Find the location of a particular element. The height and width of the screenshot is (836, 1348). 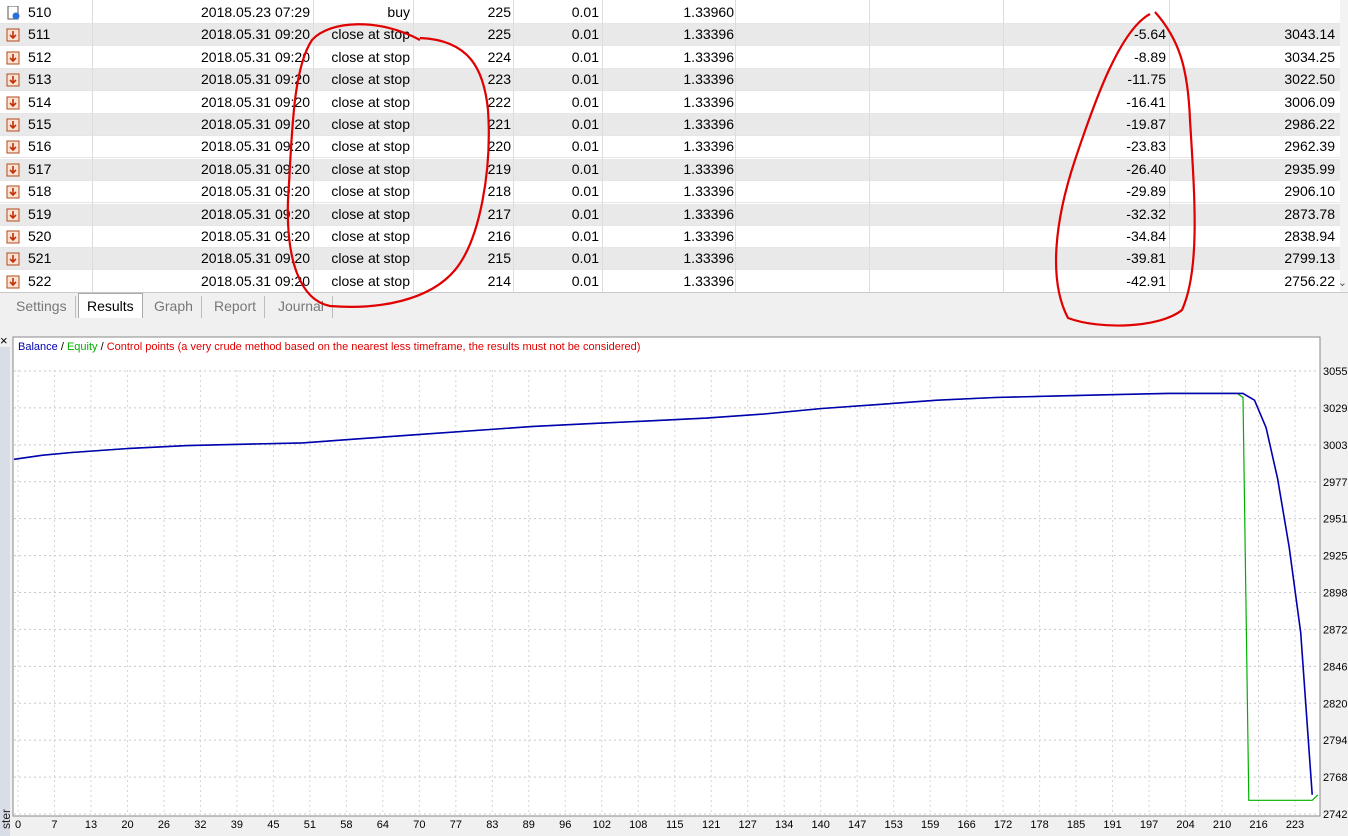

x-tick-label: 96 is located at coordinates (565, 825).